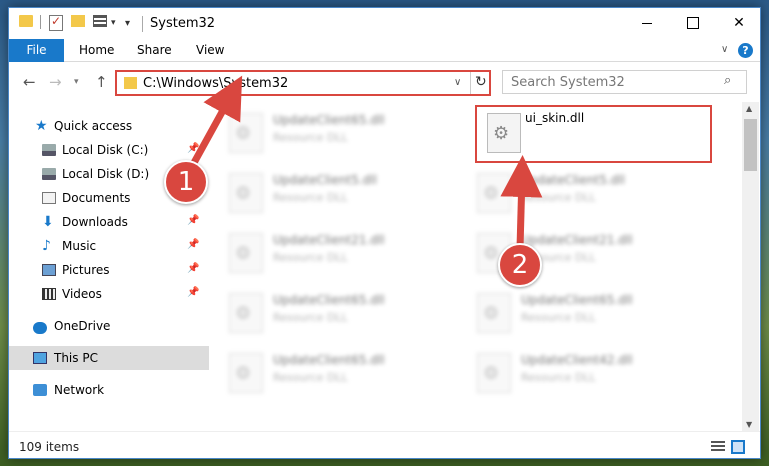 The image size is (769, 466). Describe the element at coordinates (79, 246) in the screenshot. I see `sidebar-item-label: Music` at that location.